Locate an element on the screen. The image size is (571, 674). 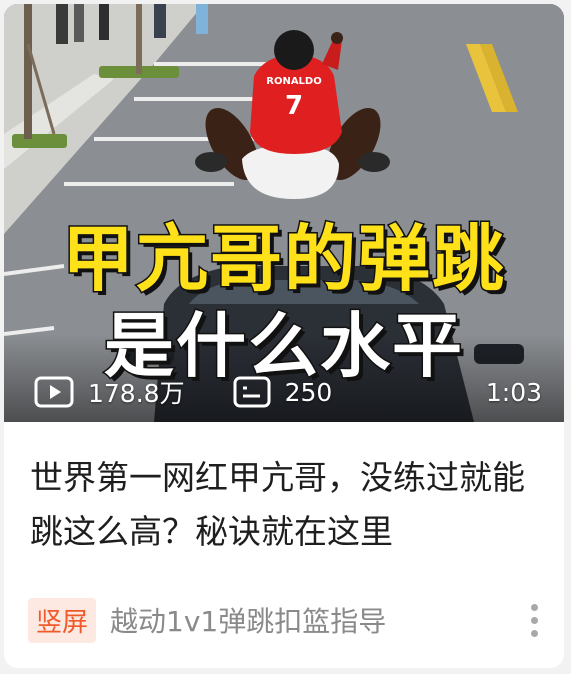
play-icon is located at coordinates (54, 392).